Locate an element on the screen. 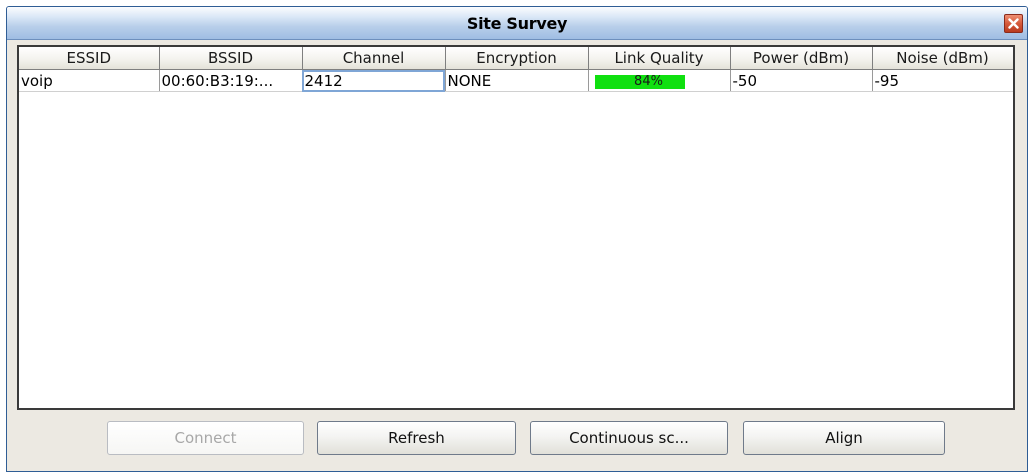 This screenshot has height=475, width=1033. column-header-encryption: Encryption is located at coordinates (517, 58).